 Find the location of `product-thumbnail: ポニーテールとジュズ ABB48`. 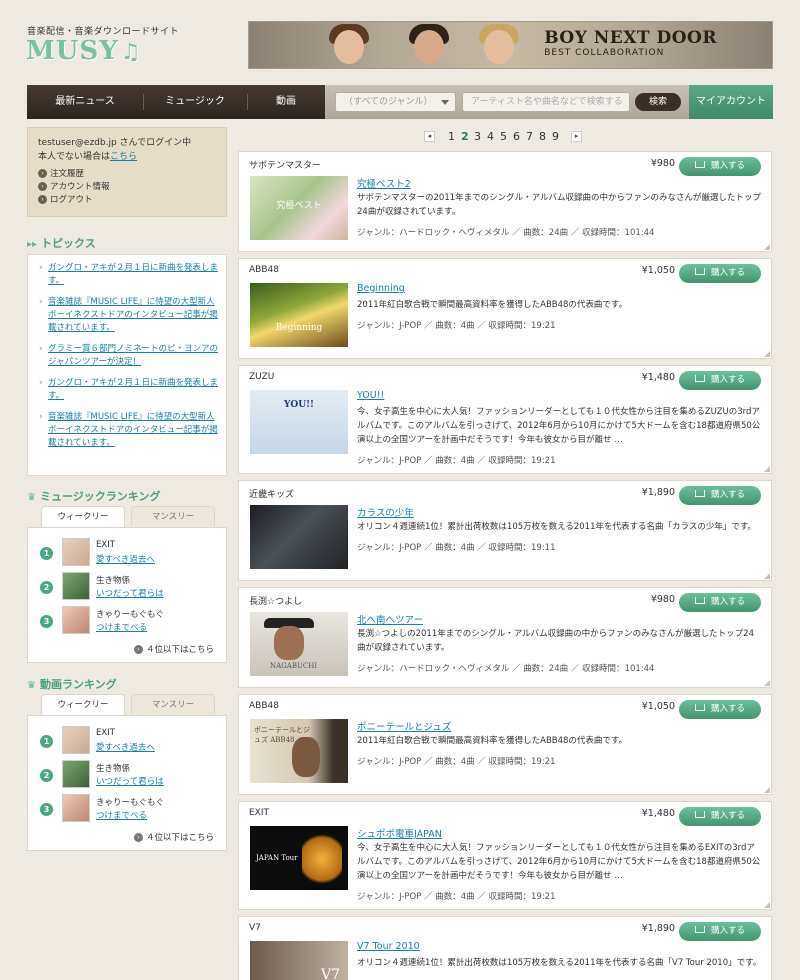

product-thumbnail: ポニーテールとジュズ ABB48 is located at coordinates (299, 751).